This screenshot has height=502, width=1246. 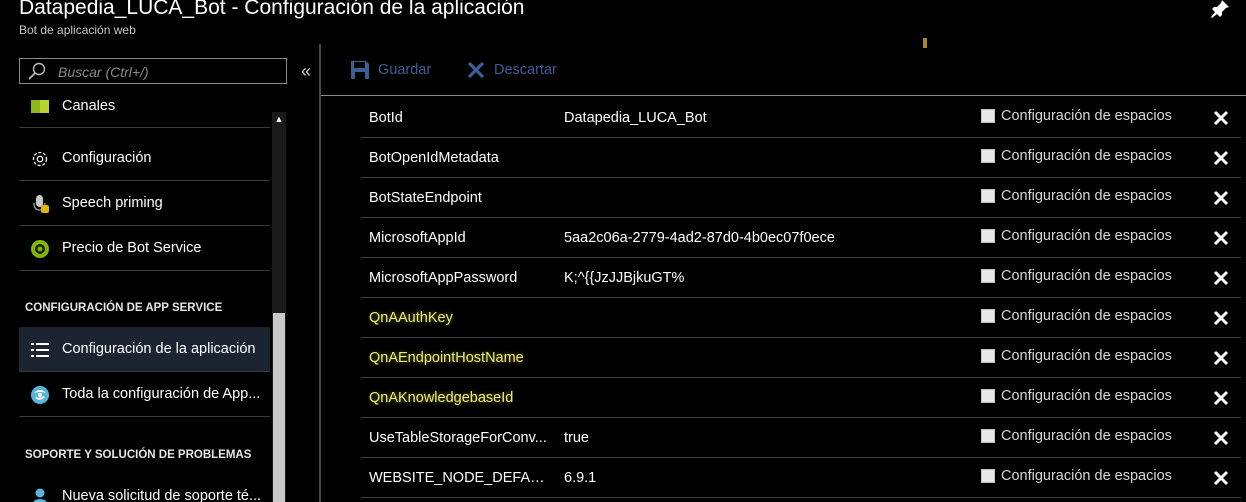 What do you see at coordinates (40, 494) in the screenshot?
I see `support-person-icon` at bounding box center [40, 494].